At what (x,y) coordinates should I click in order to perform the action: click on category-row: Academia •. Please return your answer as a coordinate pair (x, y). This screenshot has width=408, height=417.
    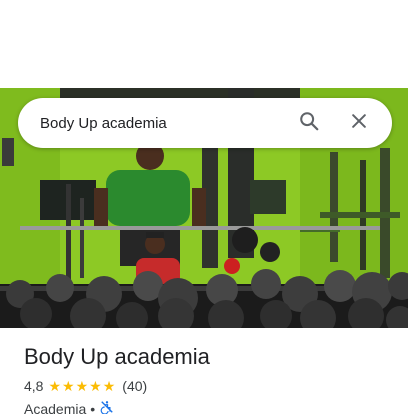
    Looking at the image, I should click on (69, 408).